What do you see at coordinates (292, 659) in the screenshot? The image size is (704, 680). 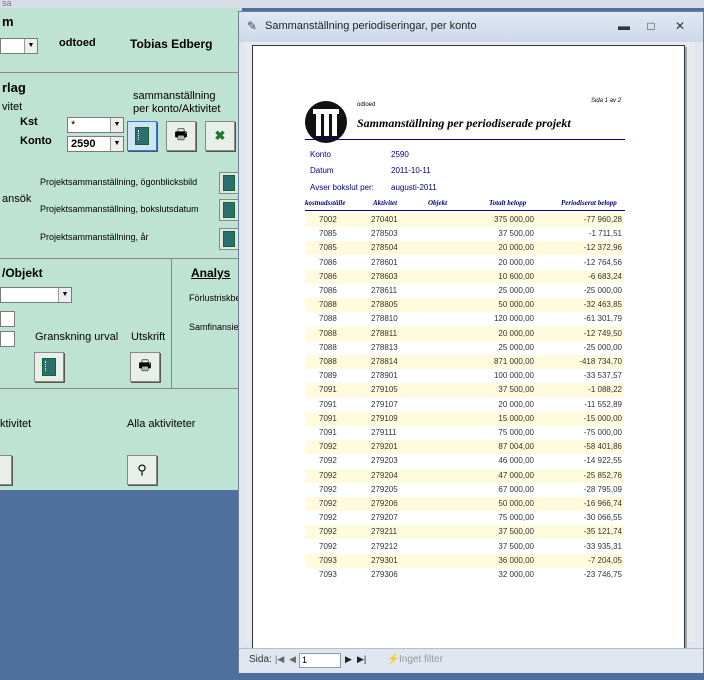 I see `prev-page-button: ◀` at bounding box center [292, 659].